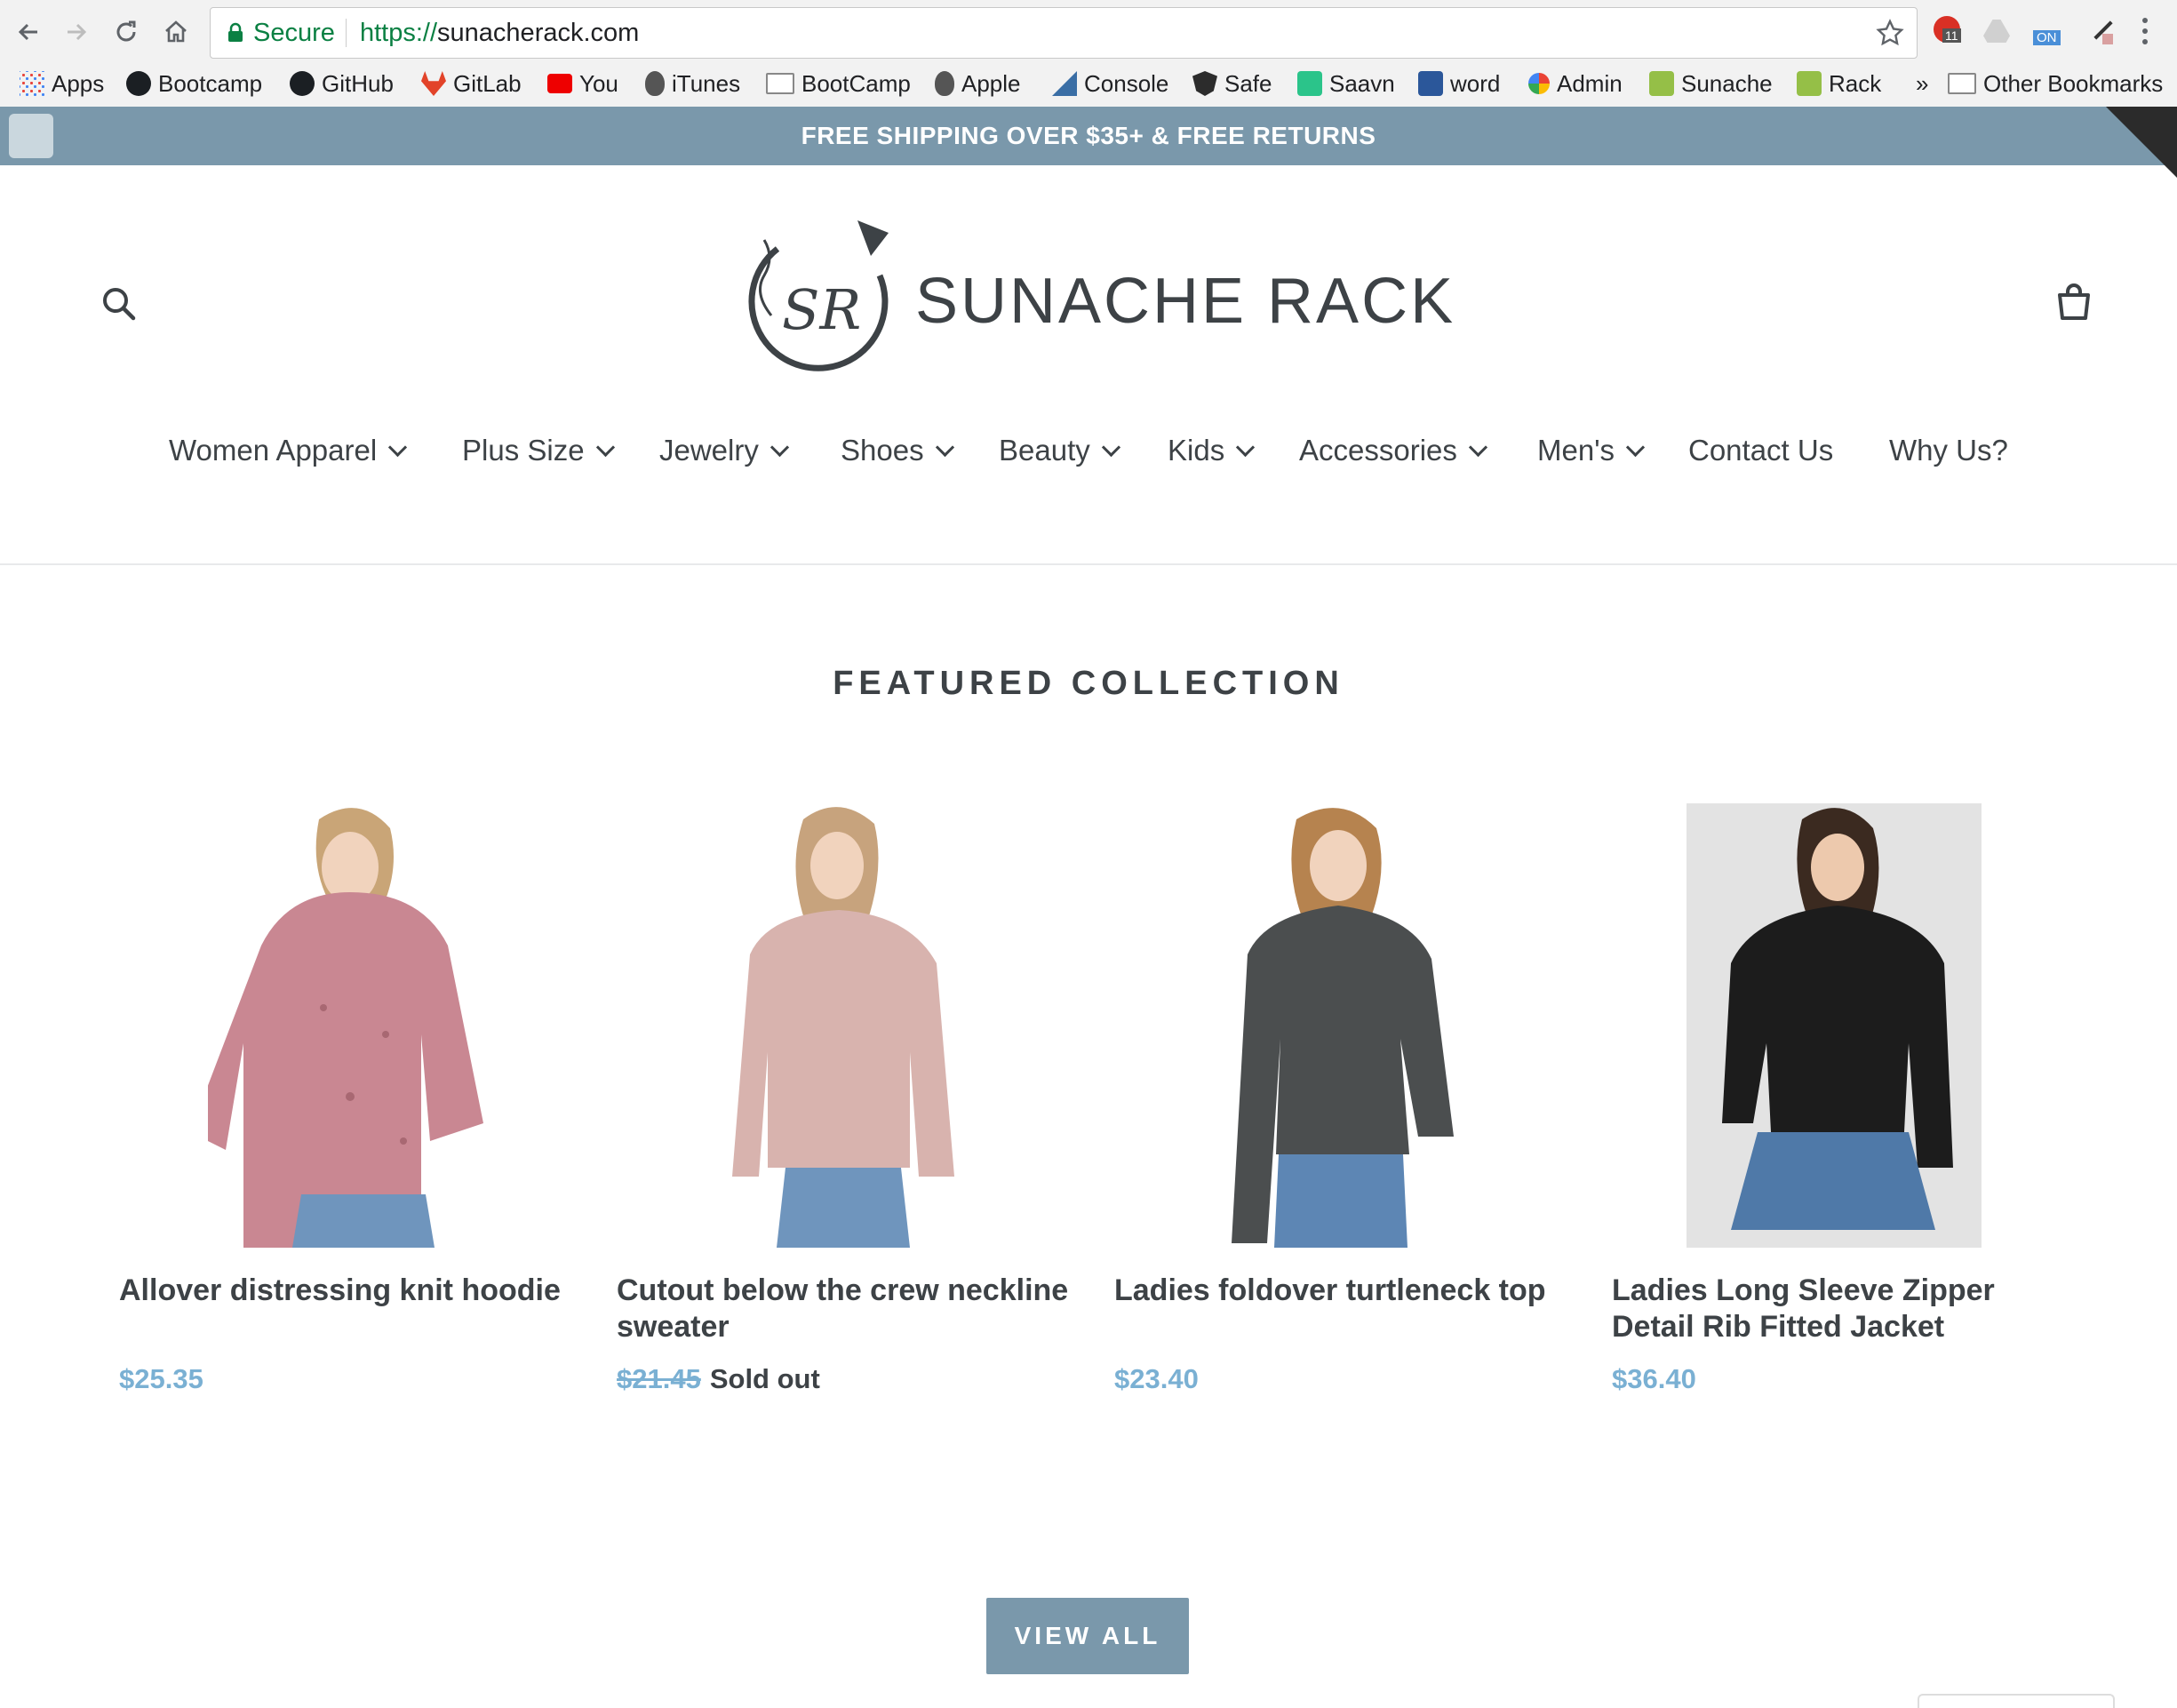 This screenshot has height=1708, width=2177. What do you see at coordinates (1951, 35) in the screenshot?
I see `extension-badge: 11` at bounding box center [1951, 35].